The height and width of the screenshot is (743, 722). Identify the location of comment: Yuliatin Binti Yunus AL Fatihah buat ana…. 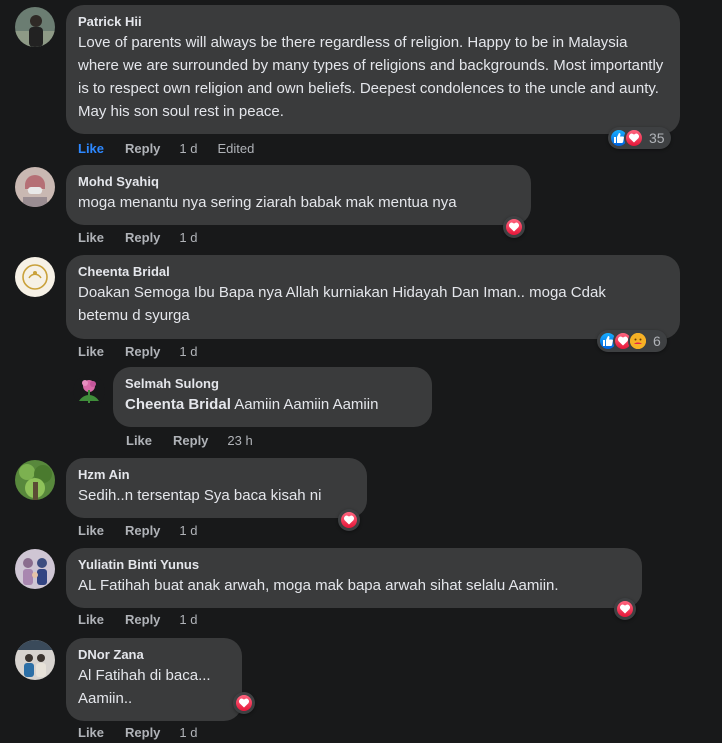
(361, 590).